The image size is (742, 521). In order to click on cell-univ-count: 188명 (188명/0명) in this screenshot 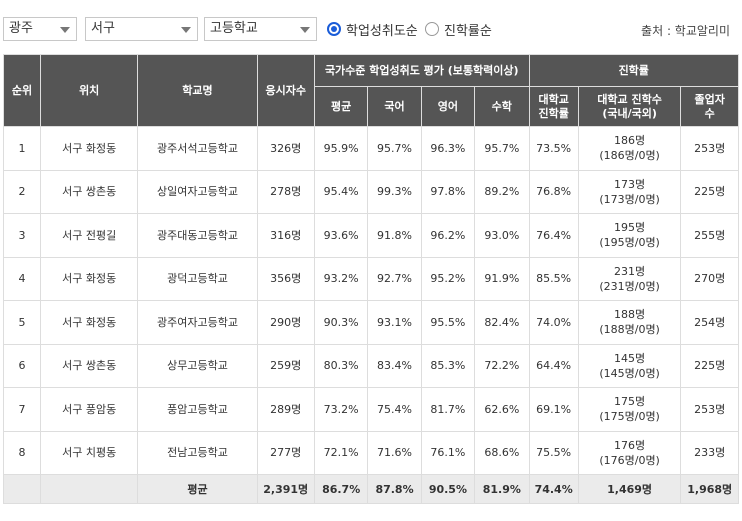, I will do `click(629, 322)`.